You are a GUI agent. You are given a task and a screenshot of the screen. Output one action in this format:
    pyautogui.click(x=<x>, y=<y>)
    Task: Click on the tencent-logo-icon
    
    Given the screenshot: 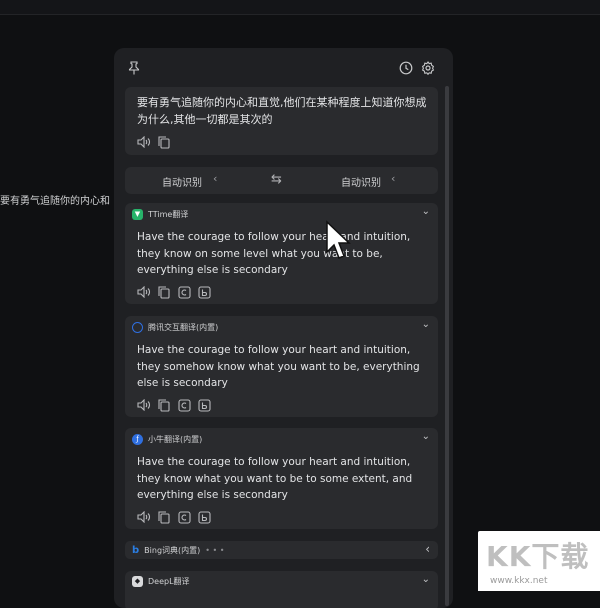 What is the action you would take?
    pyautogui.click(x=137, y=327)
    